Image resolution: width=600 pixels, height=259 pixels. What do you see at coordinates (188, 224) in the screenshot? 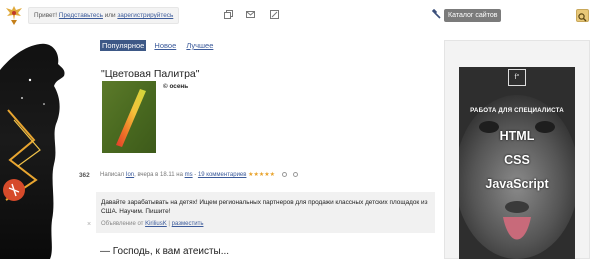
I see `place-ad-link: разместить` at bounding box center [188, 224].